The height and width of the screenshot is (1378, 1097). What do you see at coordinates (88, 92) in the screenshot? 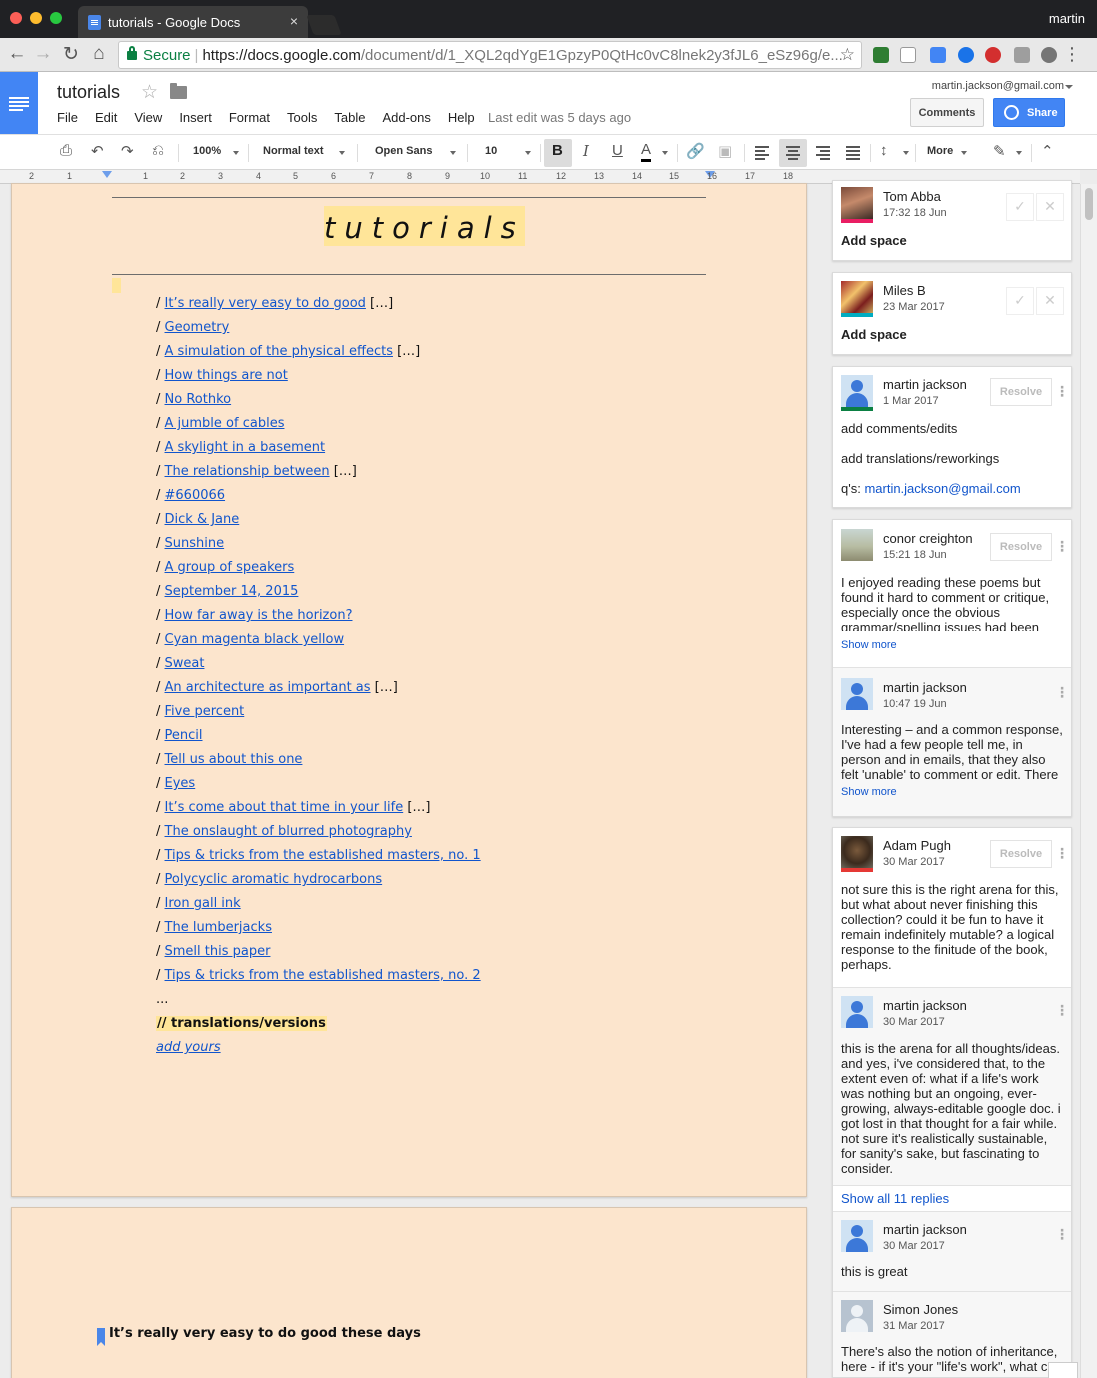
I see `document-title: tutorials` at bounding box center [88, 92].